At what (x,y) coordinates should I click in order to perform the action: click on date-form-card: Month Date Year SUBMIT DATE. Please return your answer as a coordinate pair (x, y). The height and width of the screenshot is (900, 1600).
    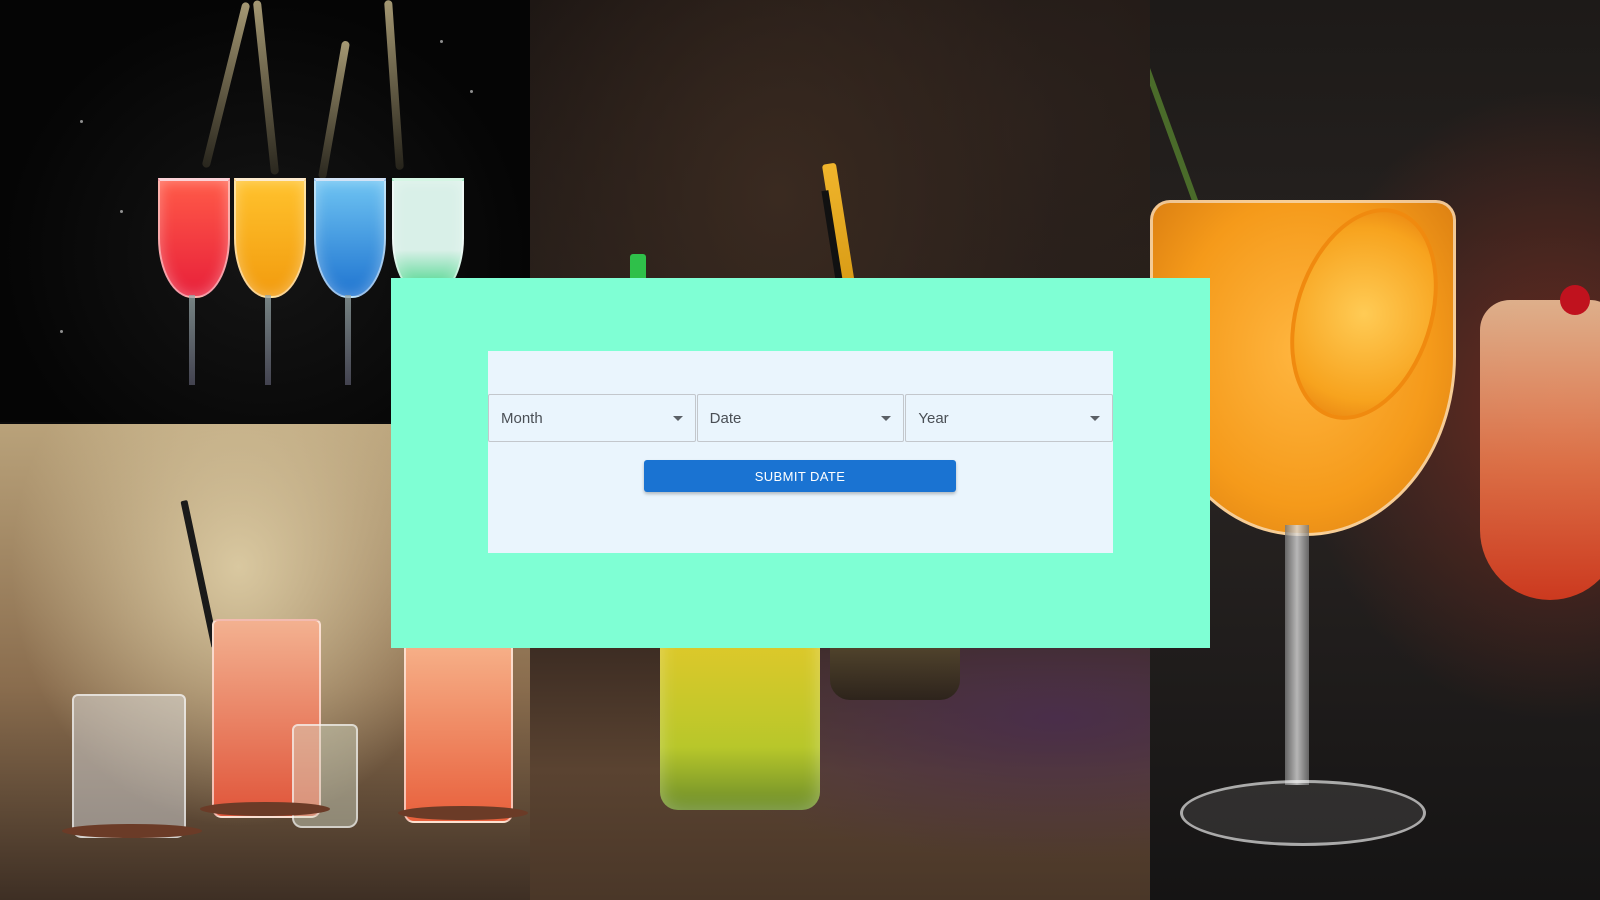
    Looking at the image, I should click on (801, 452).